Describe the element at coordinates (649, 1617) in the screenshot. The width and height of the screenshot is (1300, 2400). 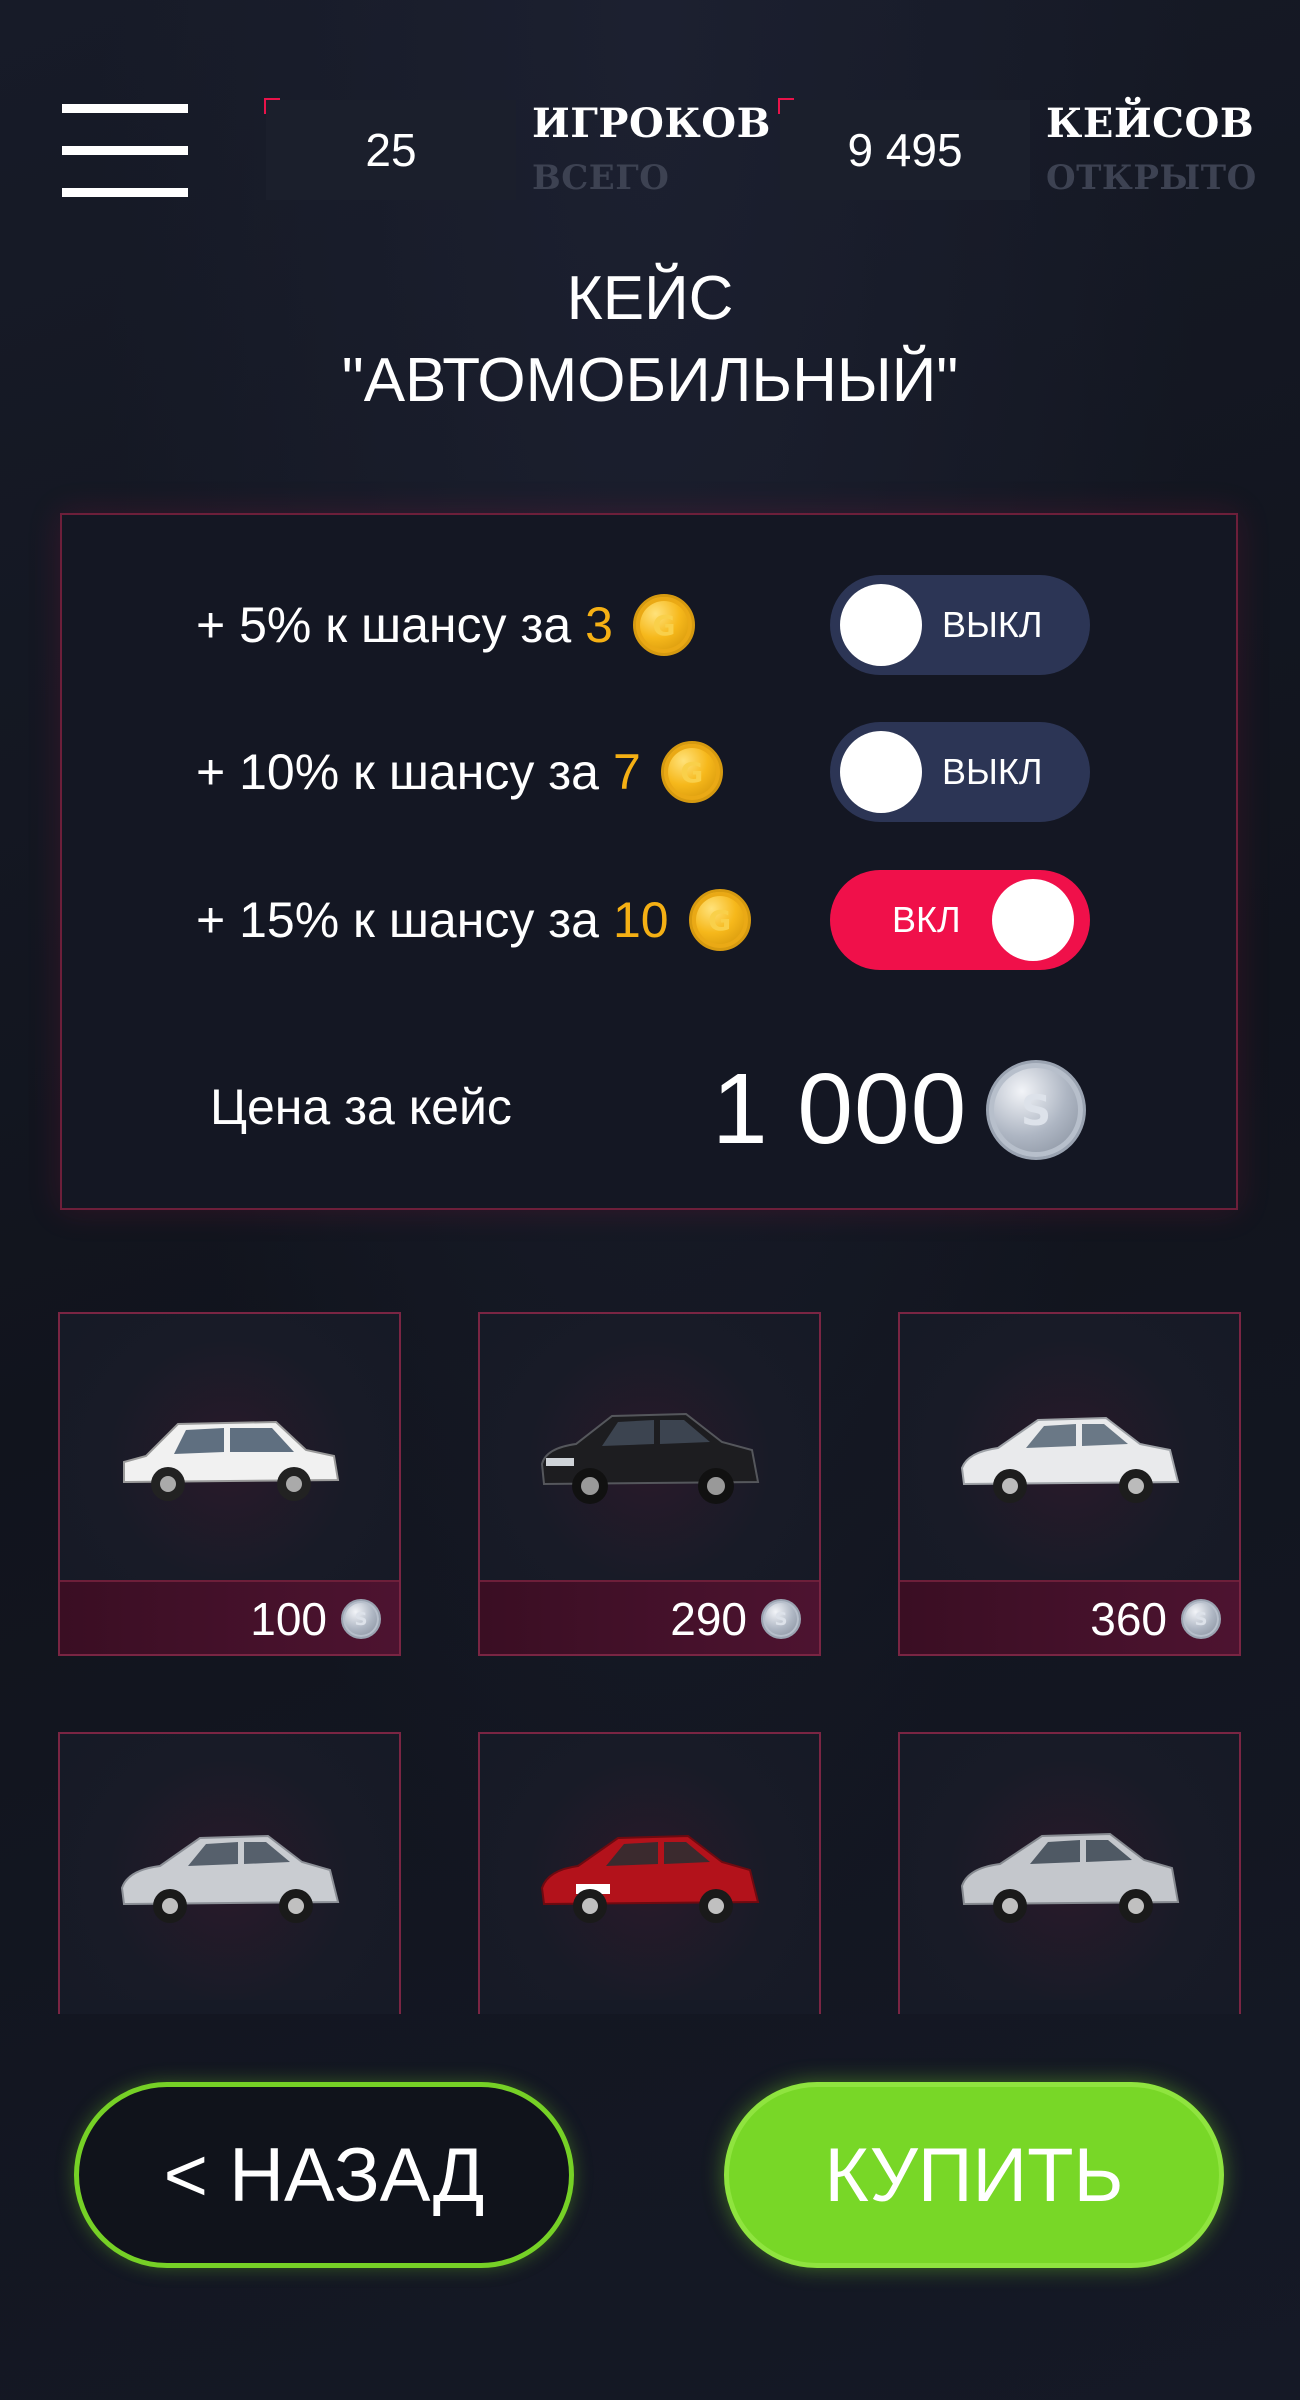
I see `item-price-bar: 290 S` at that location.